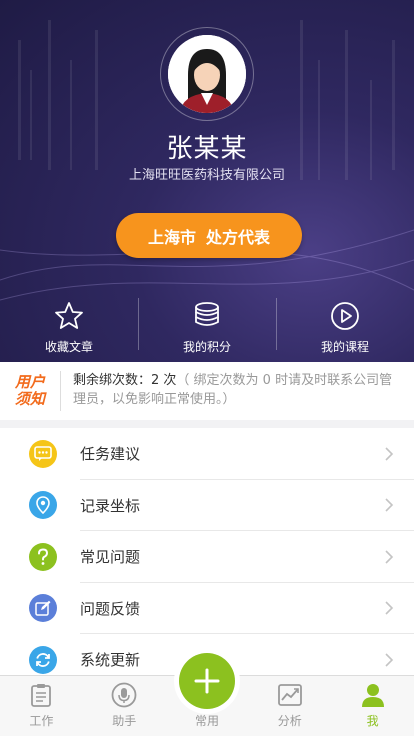 The image size is (414, 736). I want to click on role-title: 处方代表, so click(238, 237).